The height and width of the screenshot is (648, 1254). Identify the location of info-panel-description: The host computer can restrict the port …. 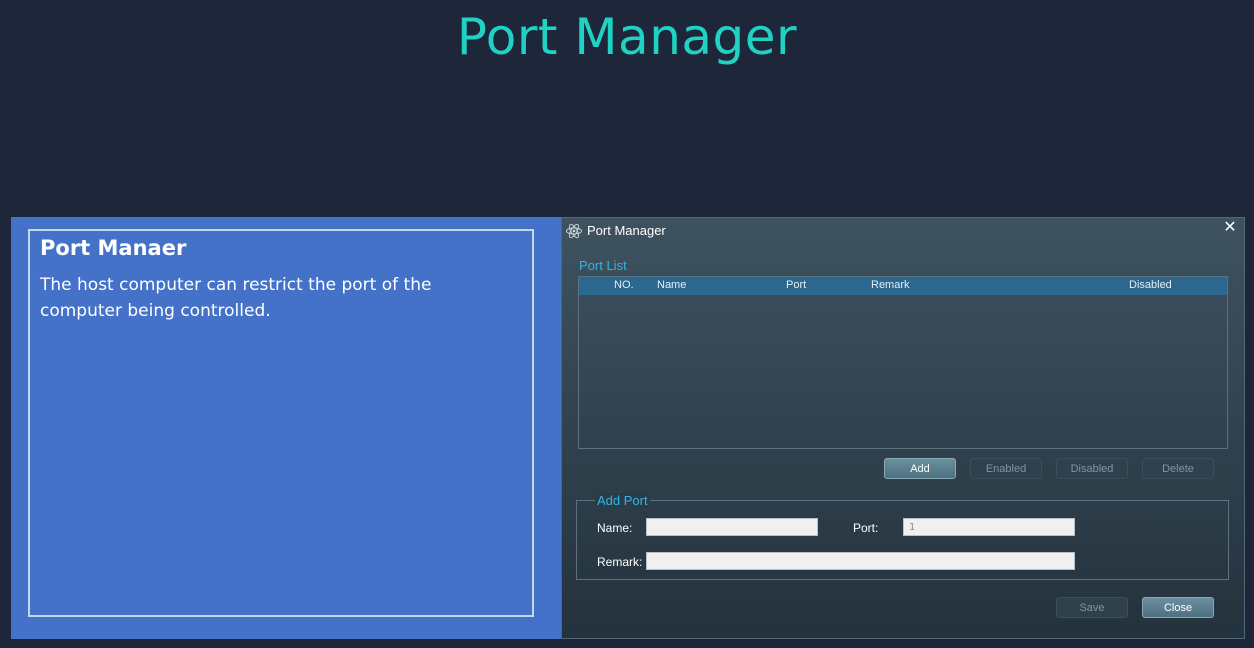
(236, 298).